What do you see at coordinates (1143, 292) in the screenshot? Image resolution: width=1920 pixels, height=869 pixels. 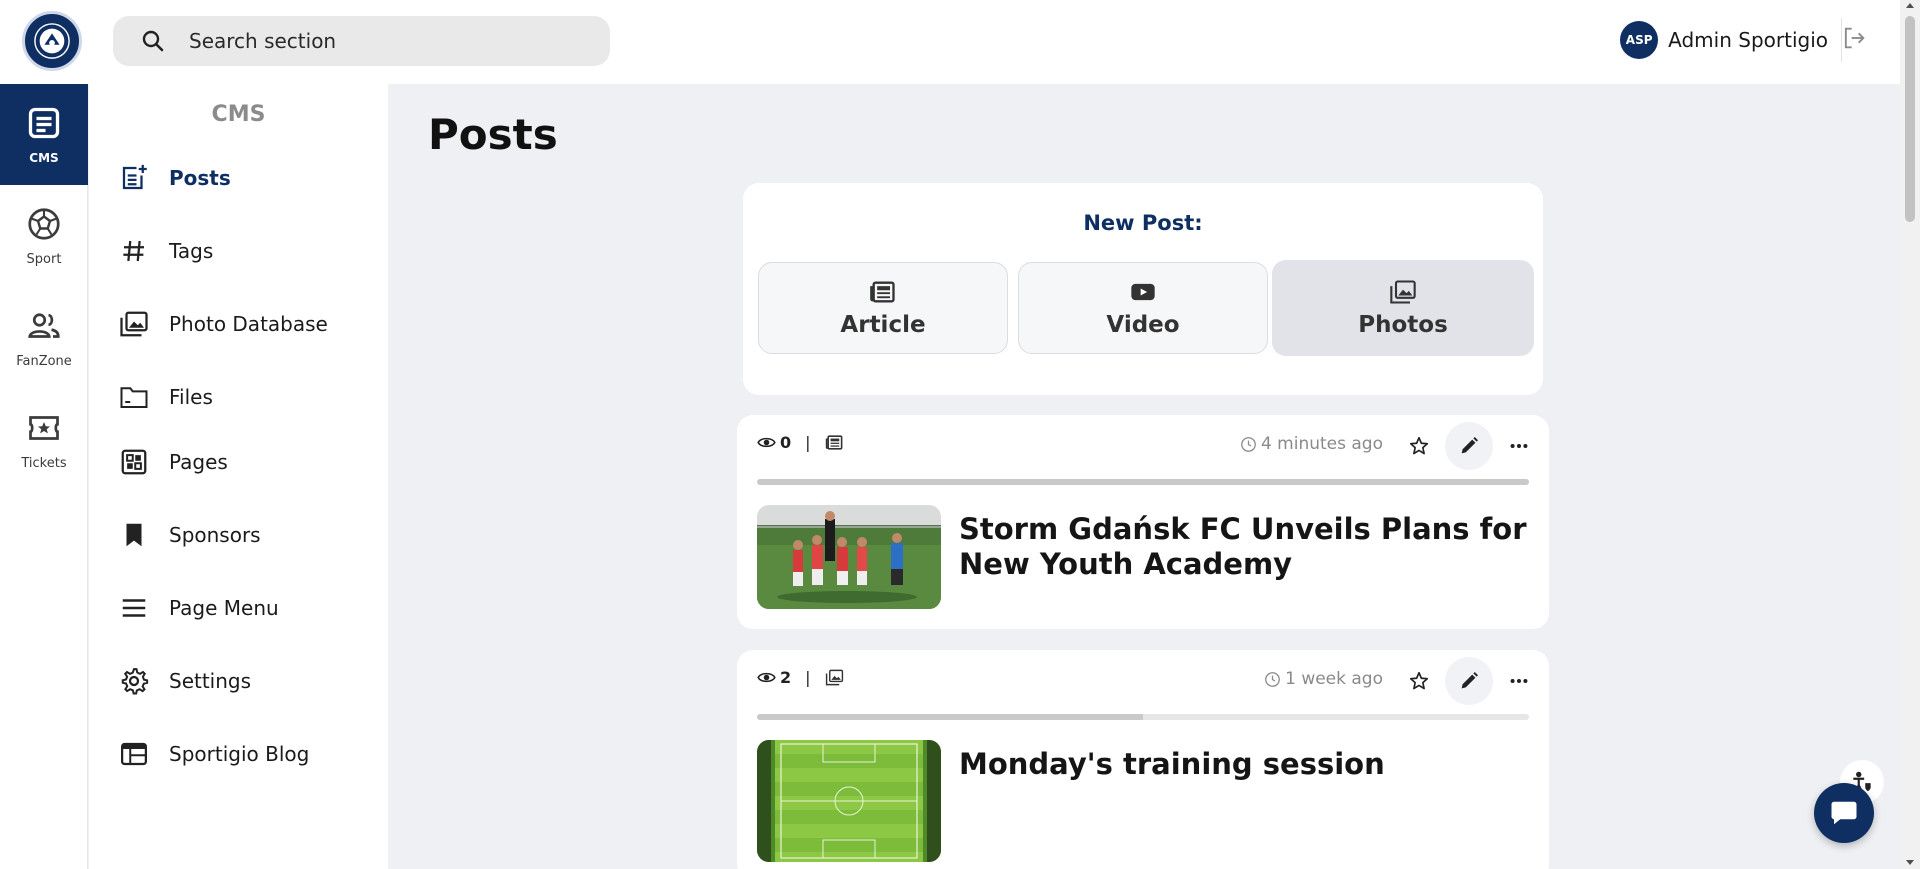 I see `youtube-icon` at bounding box center [1143, 292].